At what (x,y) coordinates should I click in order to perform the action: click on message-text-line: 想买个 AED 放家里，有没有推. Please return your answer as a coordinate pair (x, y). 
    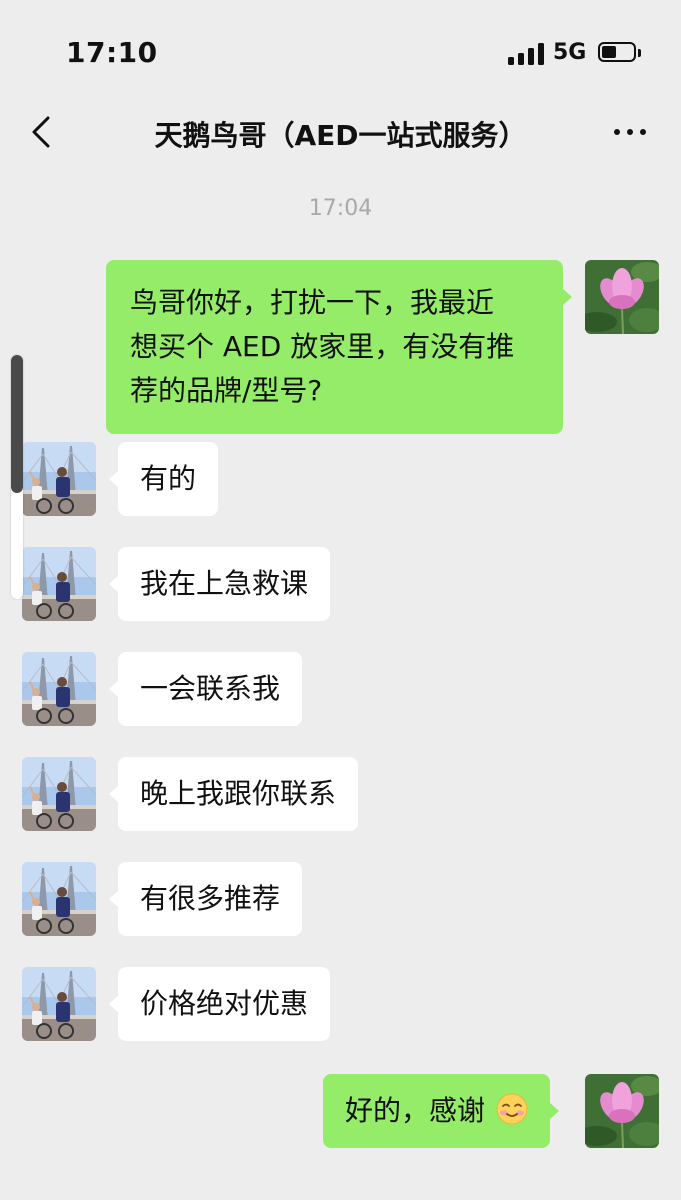
    Looking at the image, I should click on (322, 346).